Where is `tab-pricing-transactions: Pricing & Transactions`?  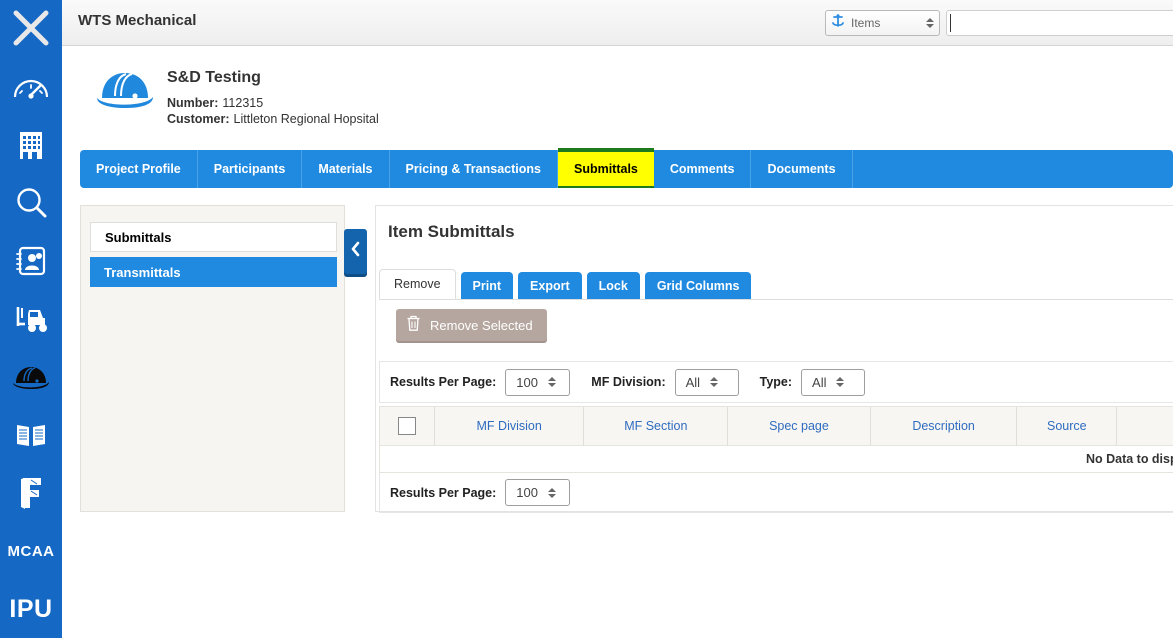 tab-pricing-transactions: Pricing & Transactions is located at coordinates (474, 169).